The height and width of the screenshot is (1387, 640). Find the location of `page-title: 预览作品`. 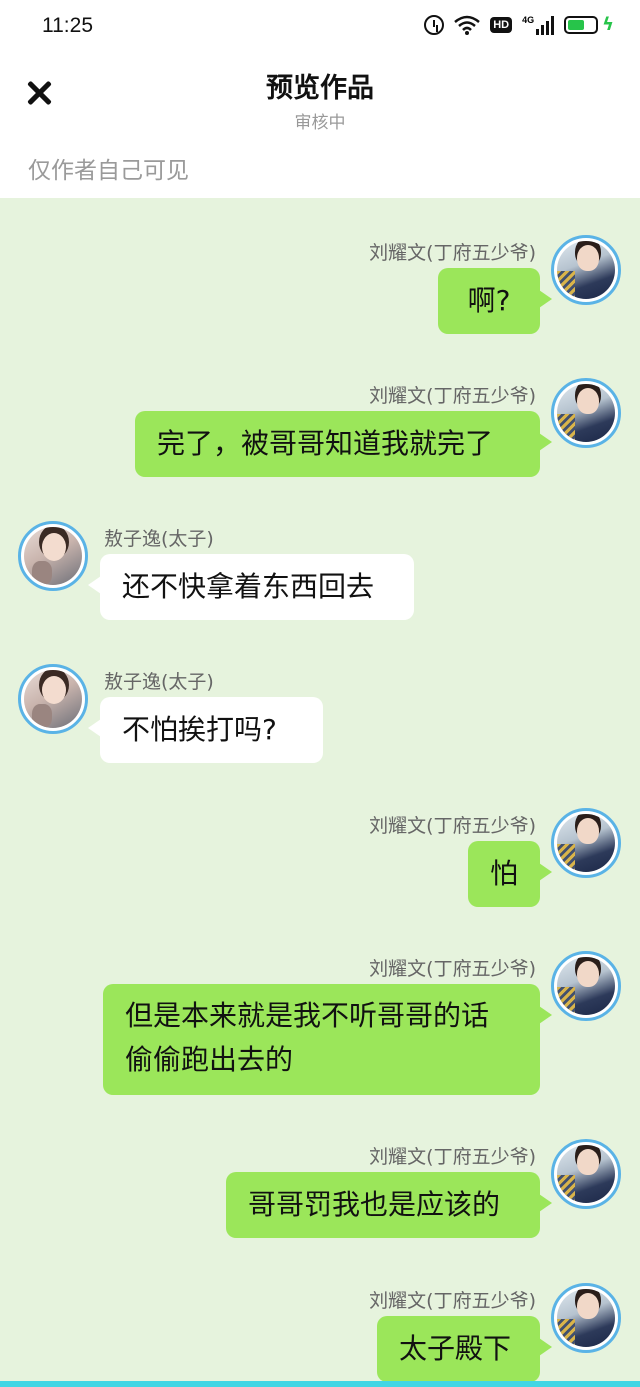

page-title: 预览作品 is located at coordinates (320, 88).